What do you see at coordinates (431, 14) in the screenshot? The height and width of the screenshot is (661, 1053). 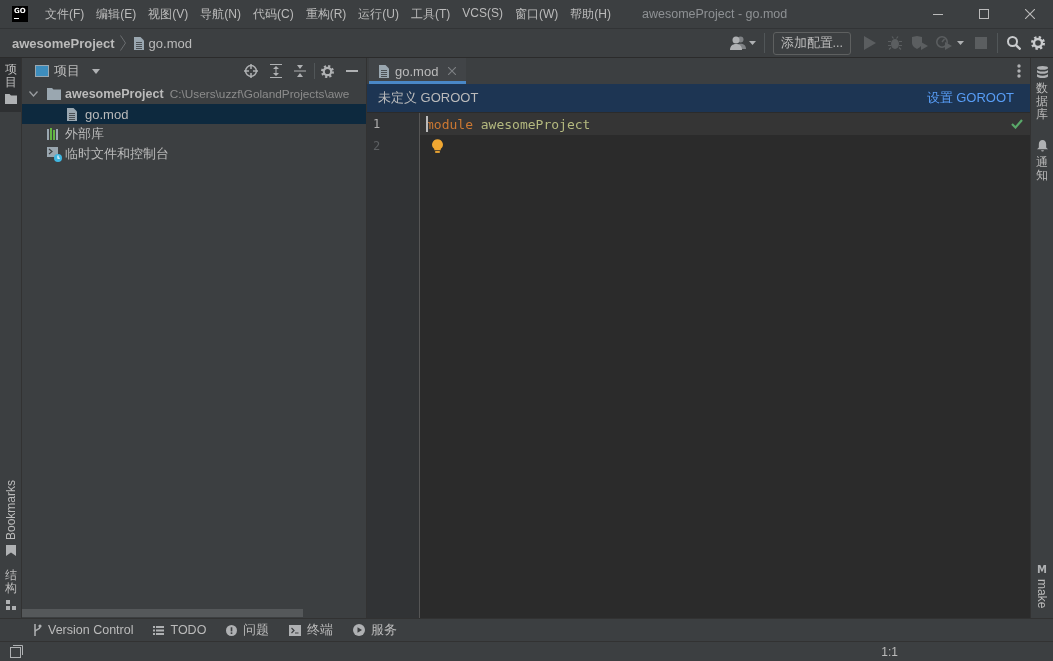 I see `menu-item: 工具(T)` at bounding box center [431, 14].